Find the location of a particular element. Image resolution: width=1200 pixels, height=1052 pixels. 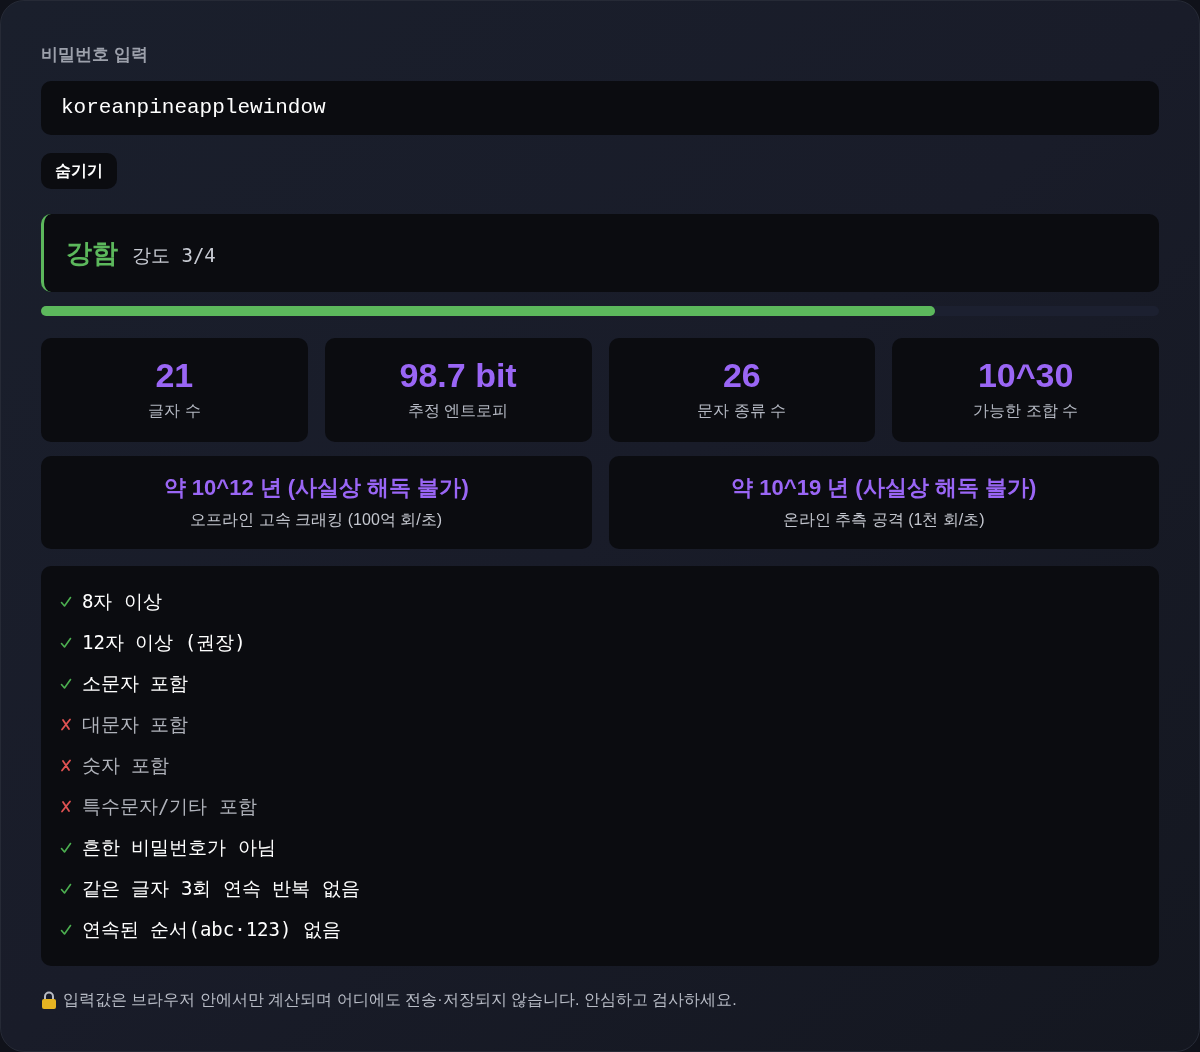

crack-time-value: 약 10^12 년 (사실상 해독 불가) is located at coordinates (316, 487).